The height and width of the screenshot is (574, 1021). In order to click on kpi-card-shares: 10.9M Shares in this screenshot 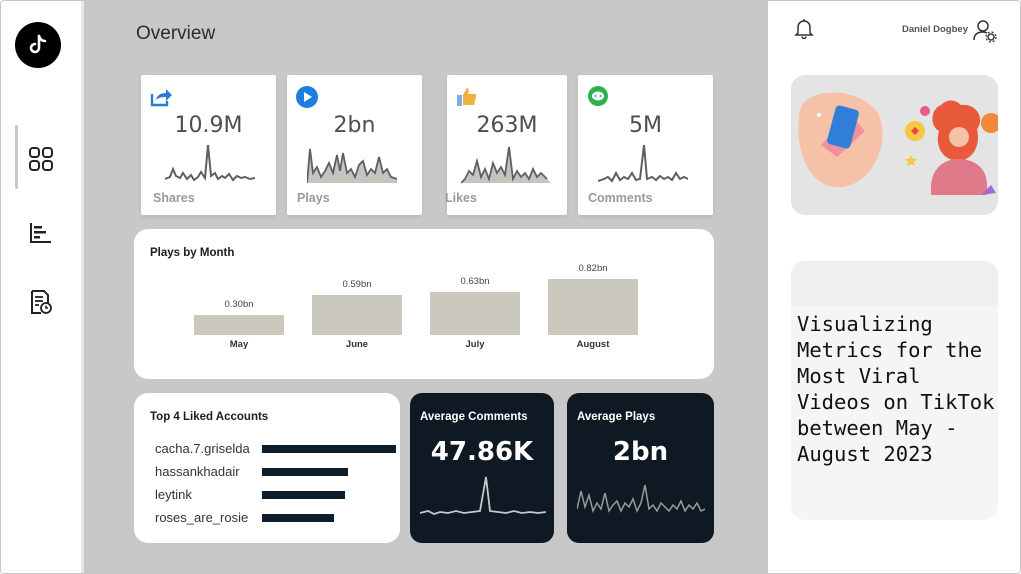, I will do `click(208, 145)`.